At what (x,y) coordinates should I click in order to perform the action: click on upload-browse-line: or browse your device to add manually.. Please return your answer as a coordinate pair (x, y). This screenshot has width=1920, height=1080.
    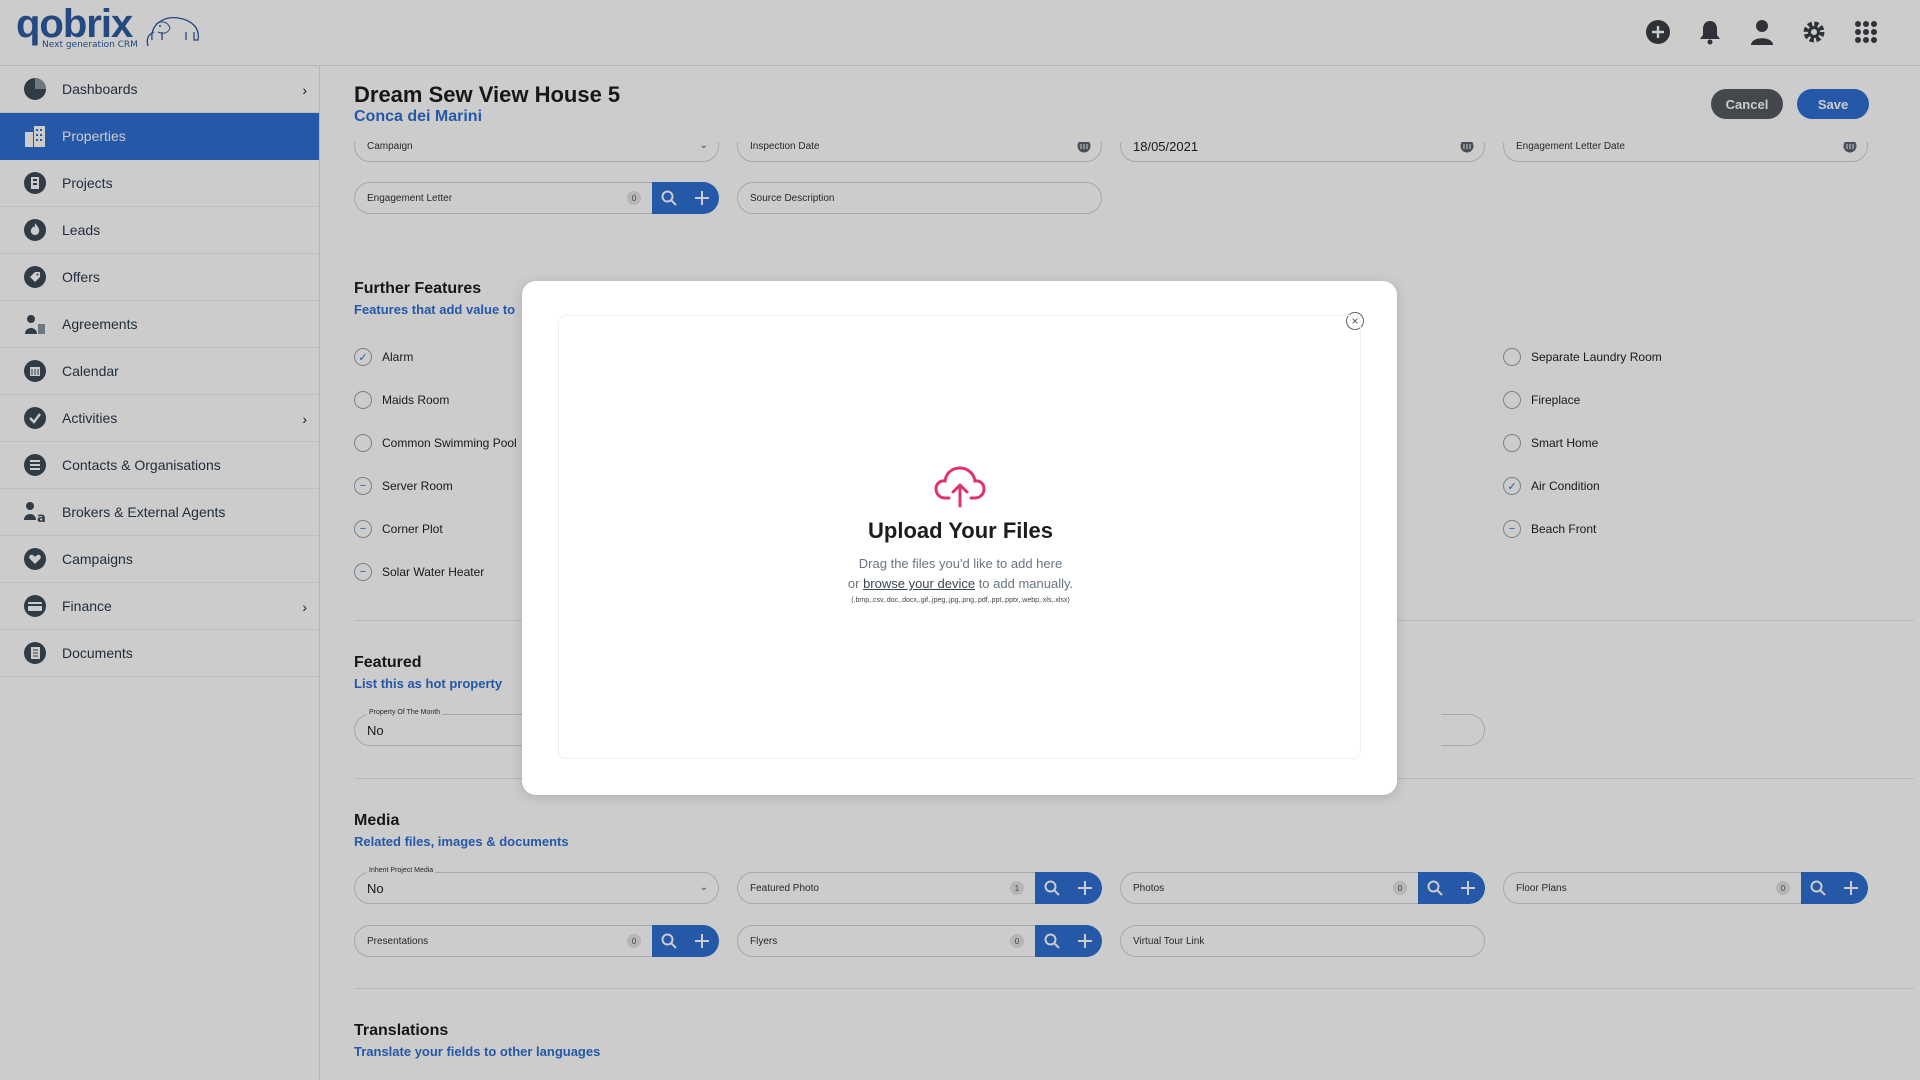
    Looking at the image, I should click on (960, 583).